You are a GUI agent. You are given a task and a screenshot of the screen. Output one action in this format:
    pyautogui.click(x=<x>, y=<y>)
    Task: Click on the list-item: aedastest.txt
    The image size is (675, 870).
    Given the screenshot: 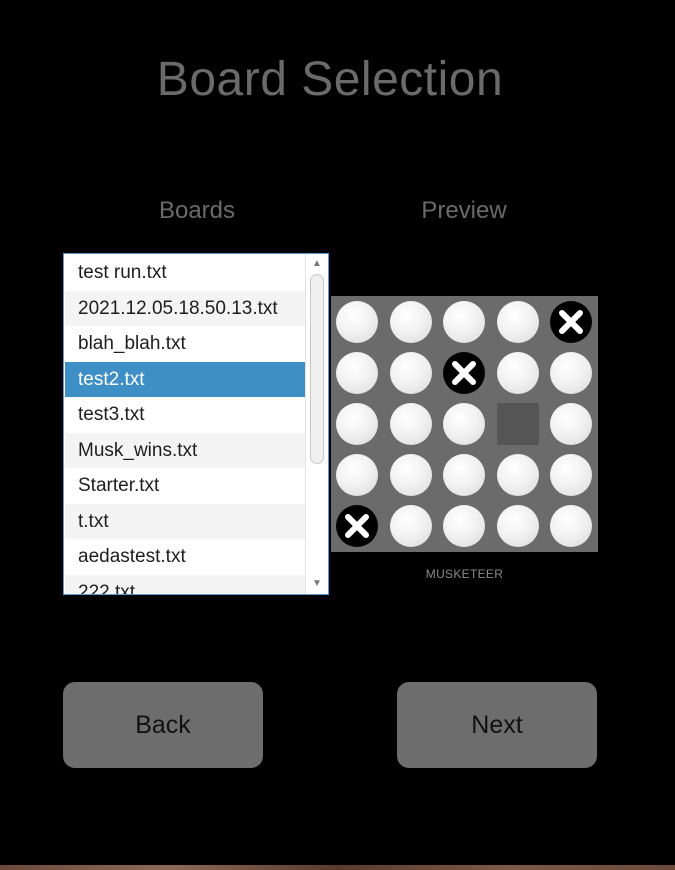 What is the action you would take?
    pyautogui.click(x=186, y=557)
    